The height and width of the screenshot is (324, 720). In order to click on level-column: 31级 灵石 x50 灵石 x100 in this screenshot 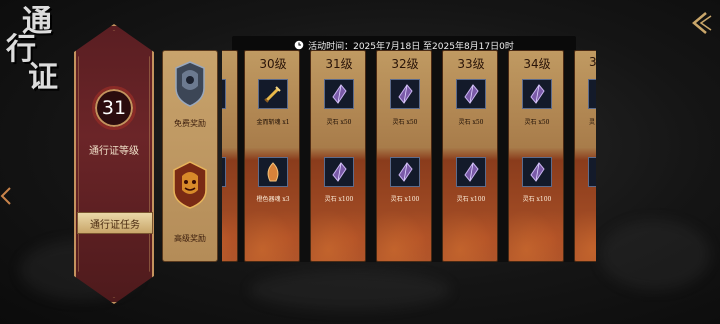, I will do `click(338, 156)`.